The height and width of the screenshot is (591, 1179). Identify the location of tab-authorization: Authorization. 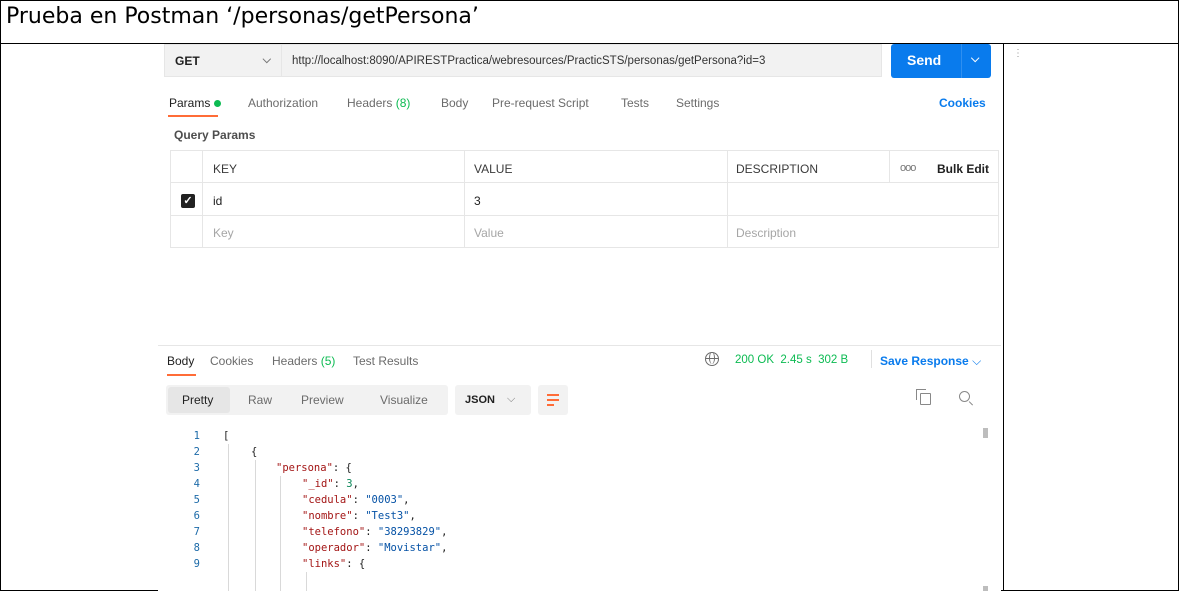
(283, 103).